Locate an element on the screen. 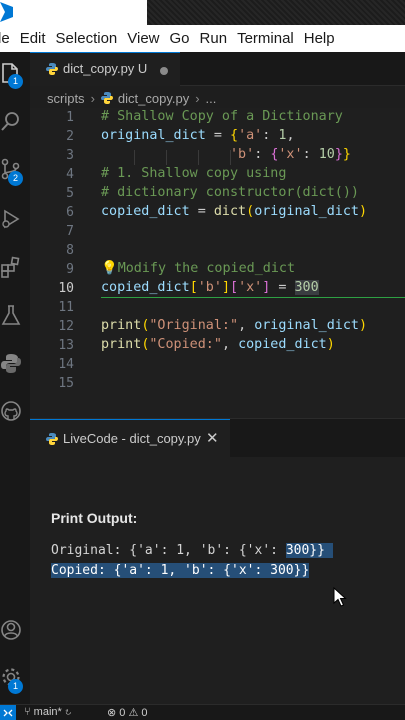 This screenshot has width=405, height=720. branch-status: ⑂ main* ↻ is located at coordinates (47, 712).